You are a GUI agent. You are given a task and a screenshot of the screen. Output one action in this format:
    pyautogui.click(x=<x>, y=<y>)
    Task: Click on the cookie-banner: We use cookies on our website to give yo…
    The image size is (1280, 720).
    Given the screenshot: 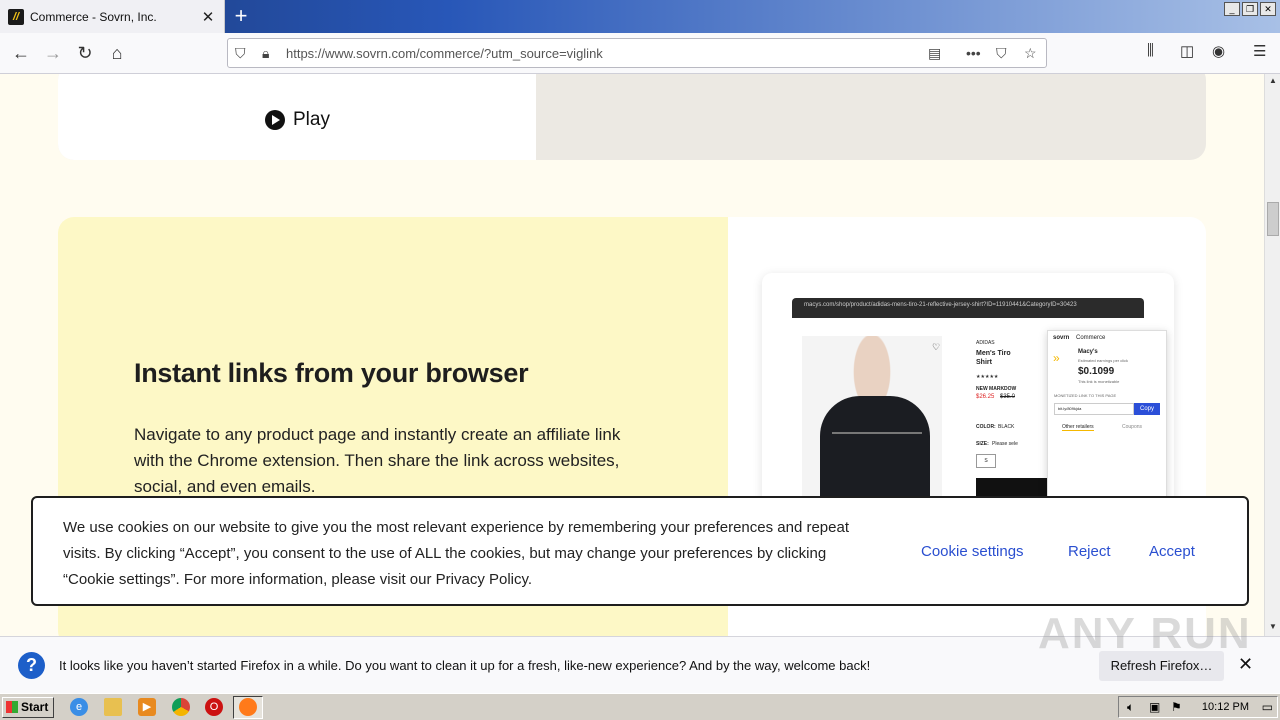 What is the action you would take?
    pyautogui.click(x=640, y=551)
    